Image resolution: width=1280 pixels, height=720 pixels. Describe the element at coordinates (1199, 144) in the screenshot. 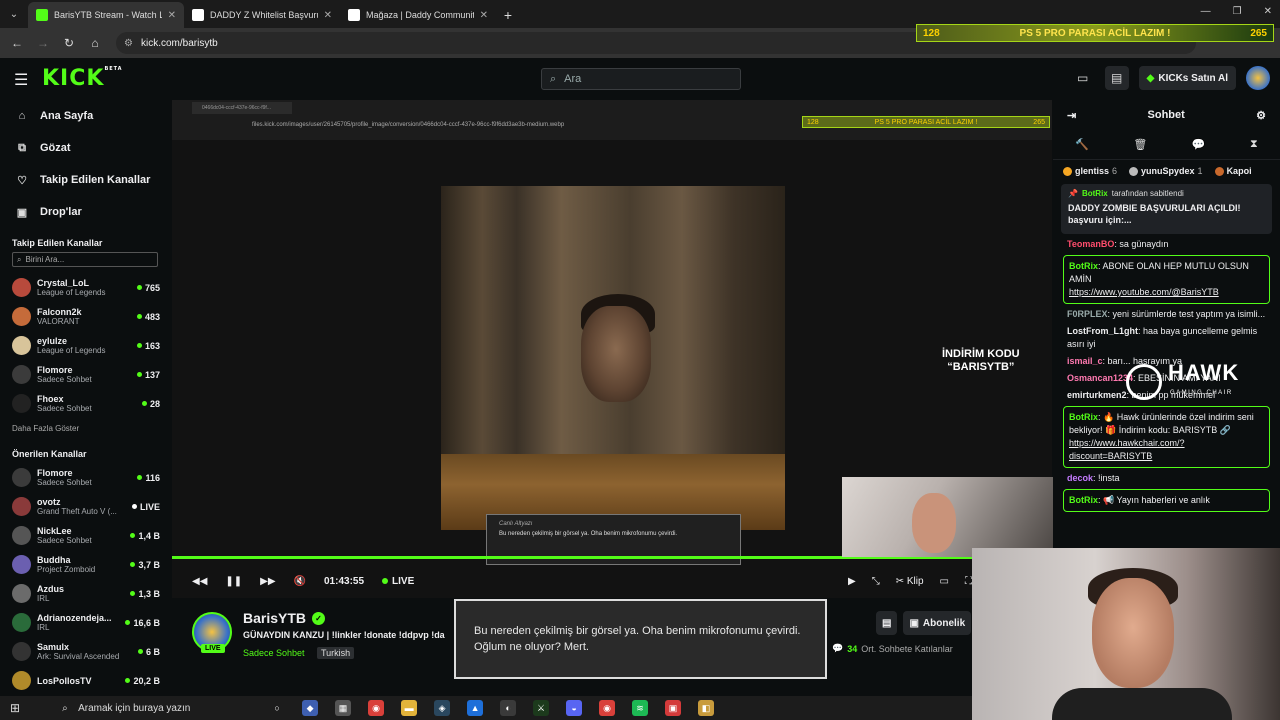

I see `chat-bubble-icon: 💬` at that location.